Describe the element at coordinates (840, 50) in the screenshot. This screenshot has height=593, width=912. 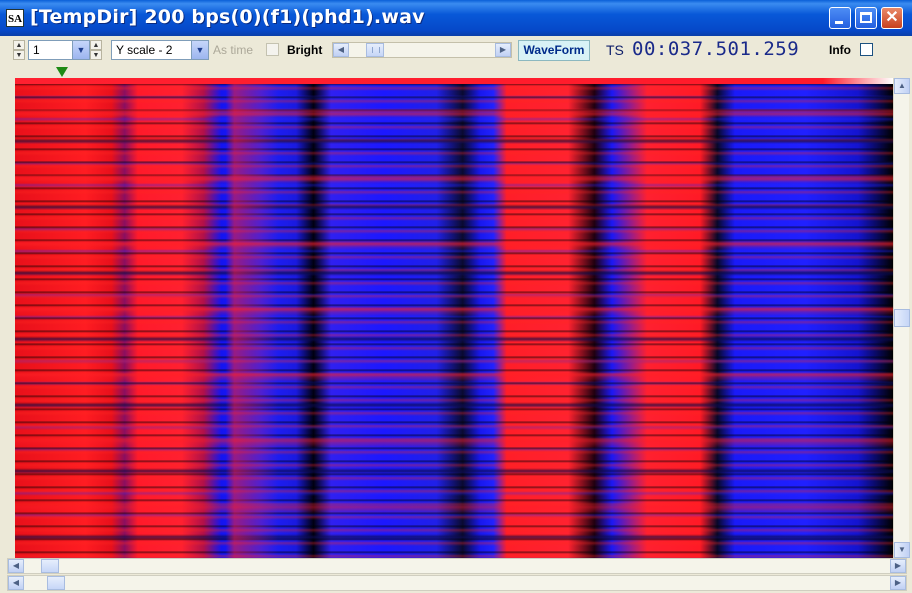
I see `info-label: Info` at that location.